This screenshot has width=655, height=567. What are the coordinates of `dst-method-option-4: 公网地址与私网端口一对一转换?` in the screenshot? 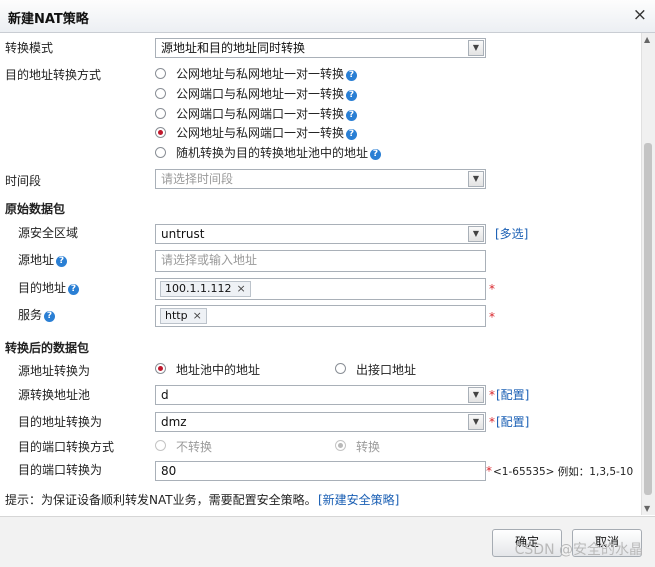 It's located at (267, 132).